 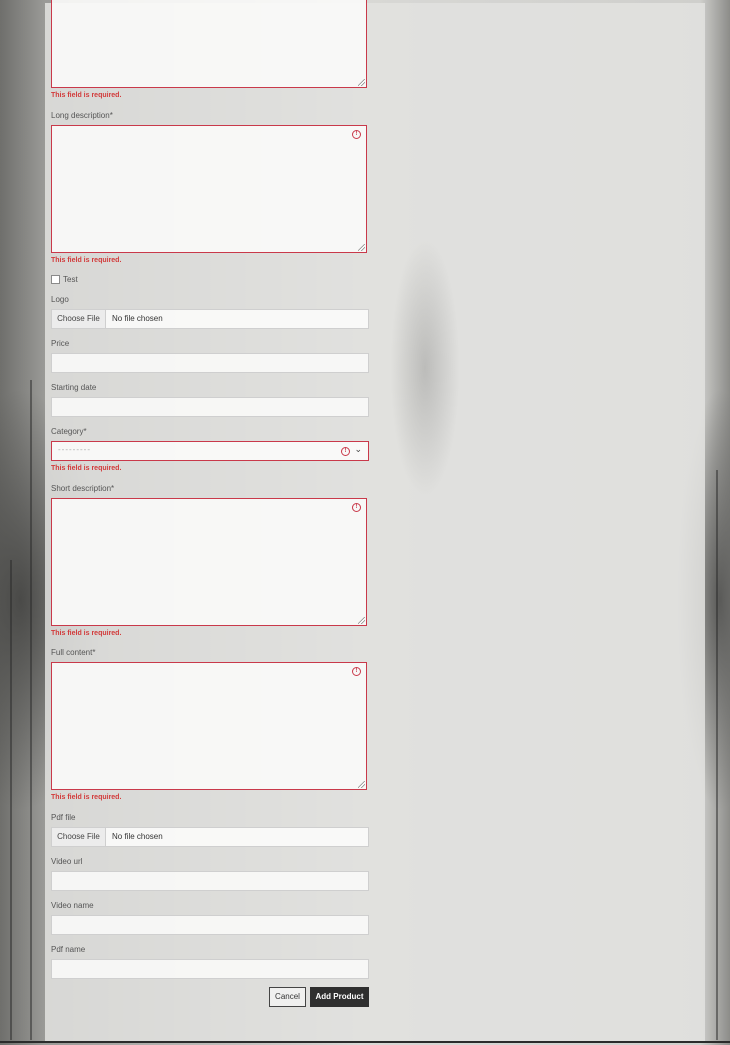 What do you see at coordinates (365, 1042) in the screenshot?
I see `page-bottom-border` at bounding box center [365, 1042].